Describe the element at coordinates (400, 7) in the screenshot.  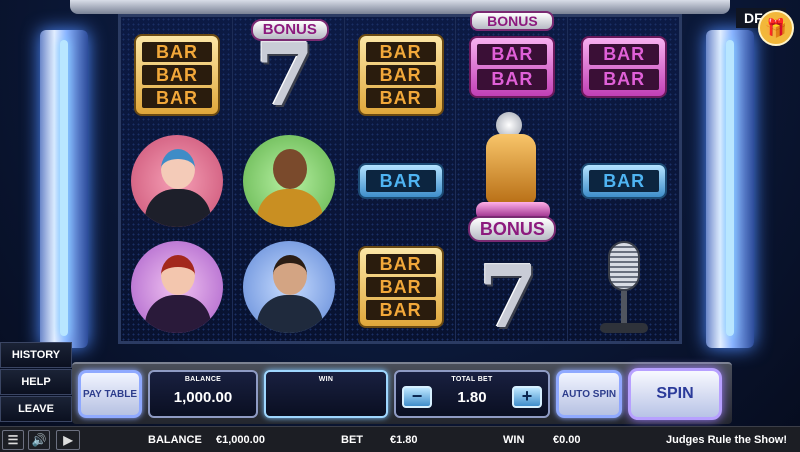
I see `machine-top-bar` at that location.